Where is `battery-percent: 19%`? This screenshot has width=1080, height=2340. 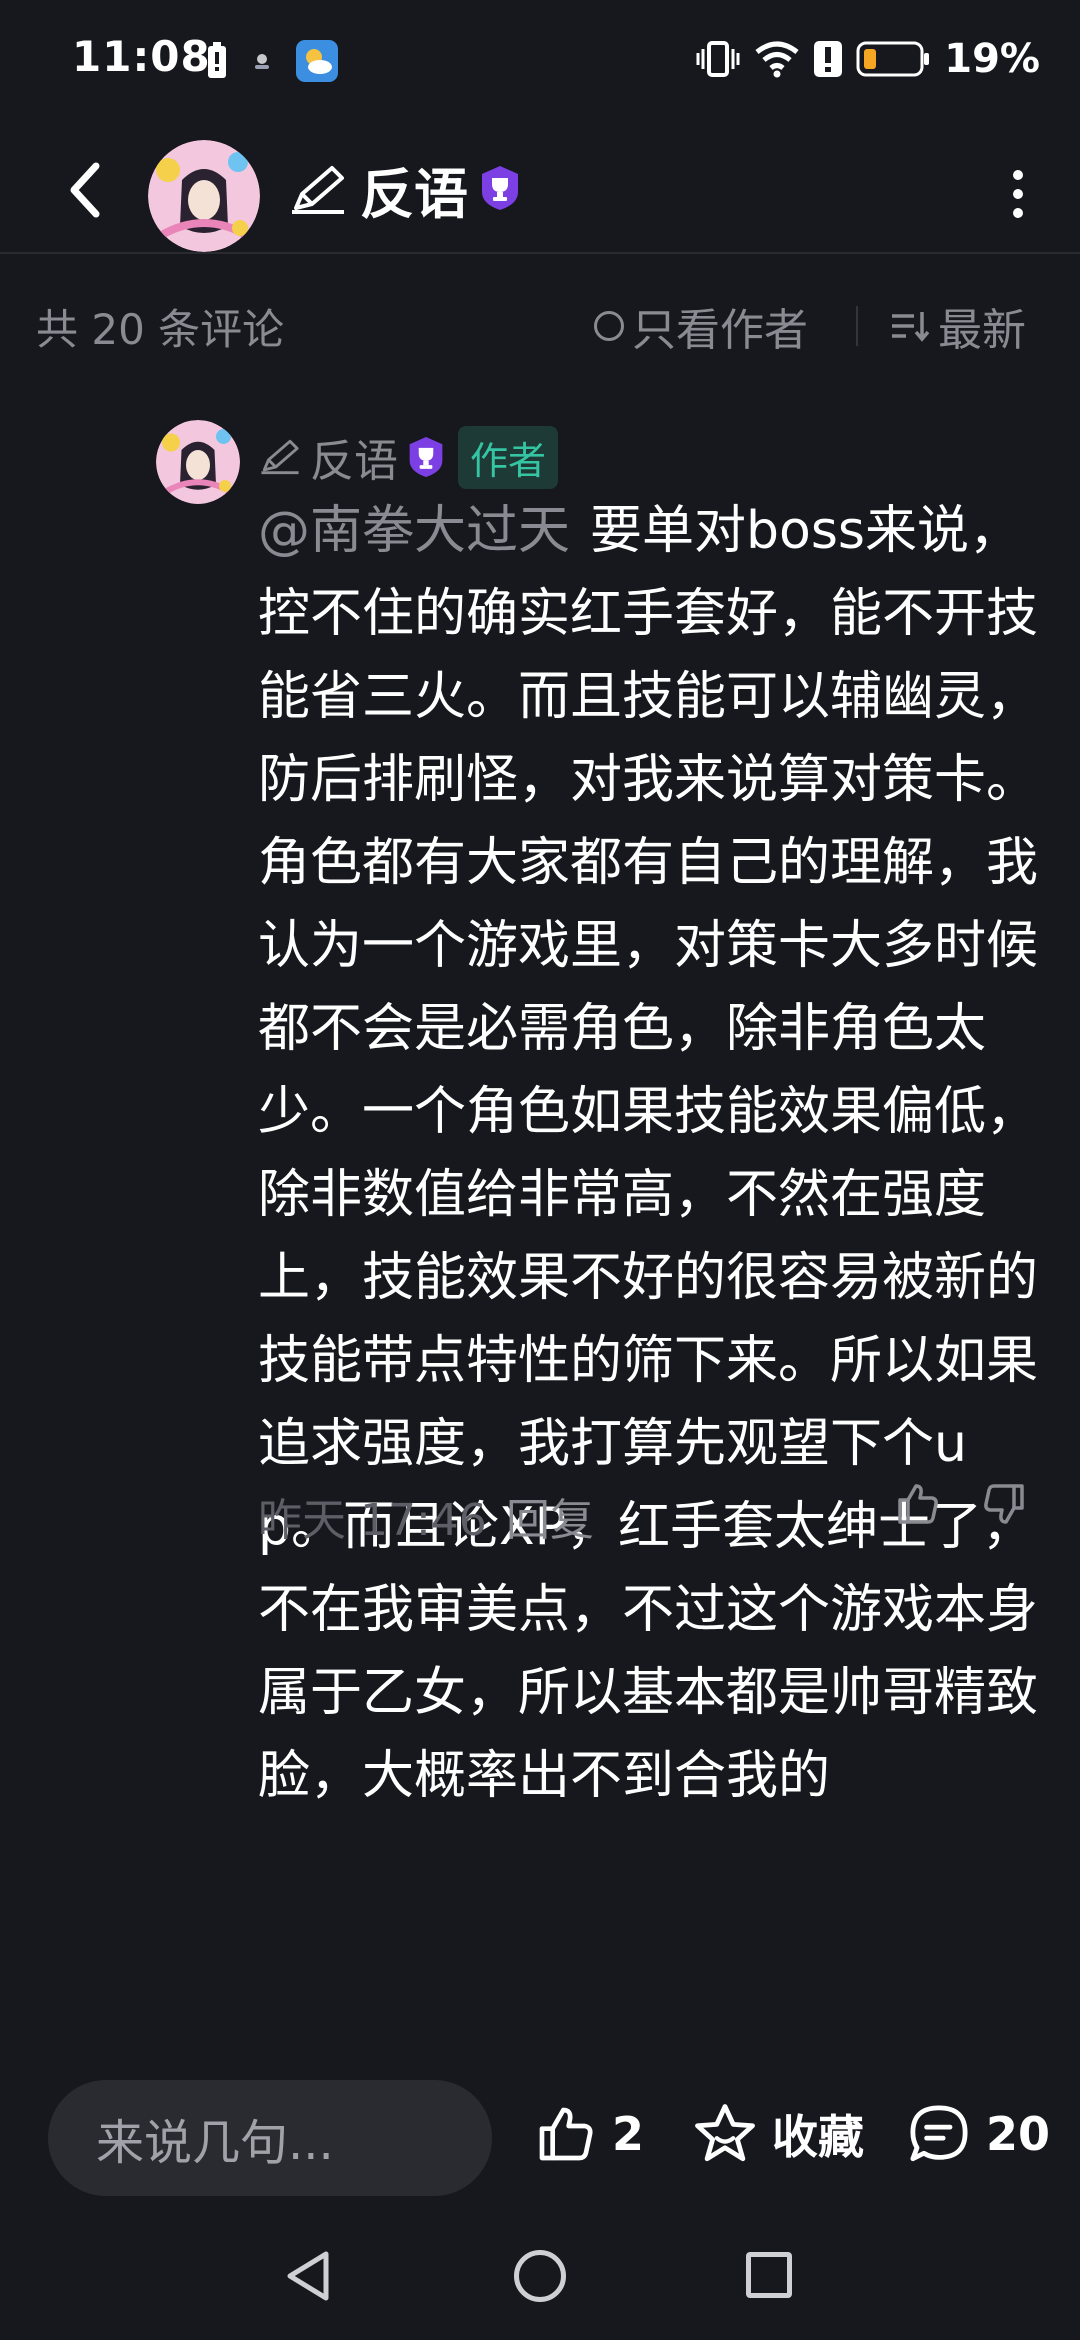 battery-percent: 19% is located at coordinates (992, 59).